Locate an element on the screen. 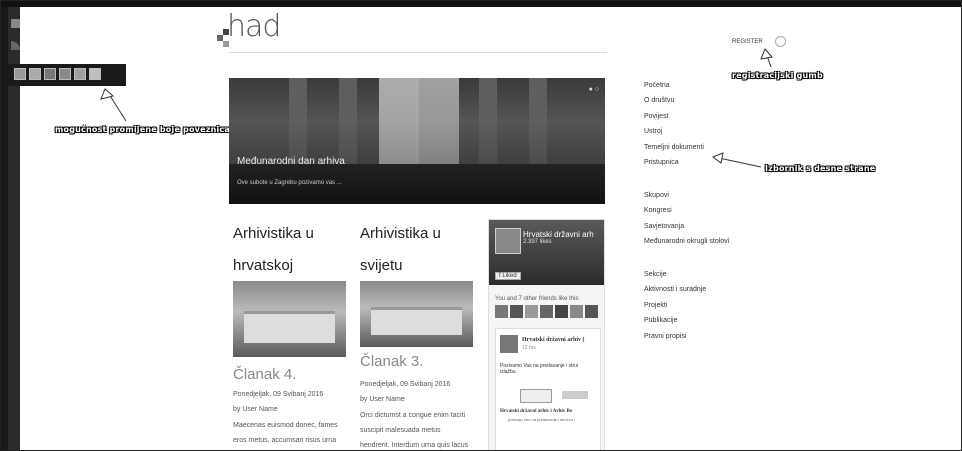 The width and height of the screenshot is (962, 451). article-excerpt: Maecenas euismod donec, fames is located at coordinates (285, 425).